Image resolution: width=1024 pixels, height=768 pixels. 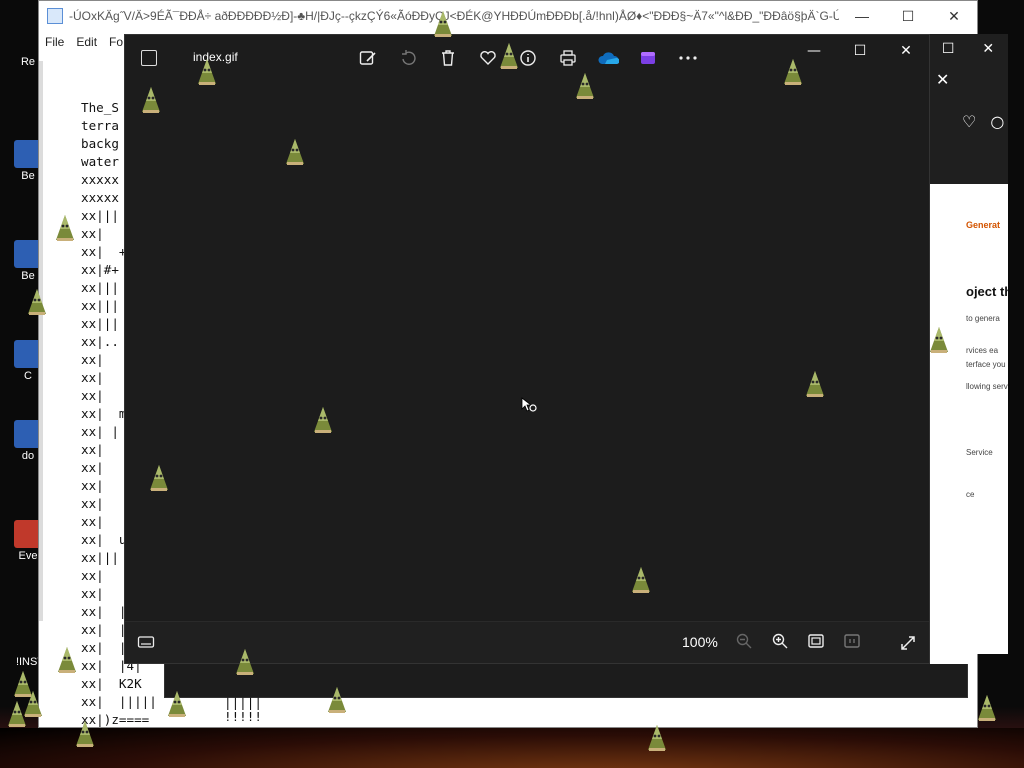 I want to click on favorite-heart-icon, so click(x=488, y=58).